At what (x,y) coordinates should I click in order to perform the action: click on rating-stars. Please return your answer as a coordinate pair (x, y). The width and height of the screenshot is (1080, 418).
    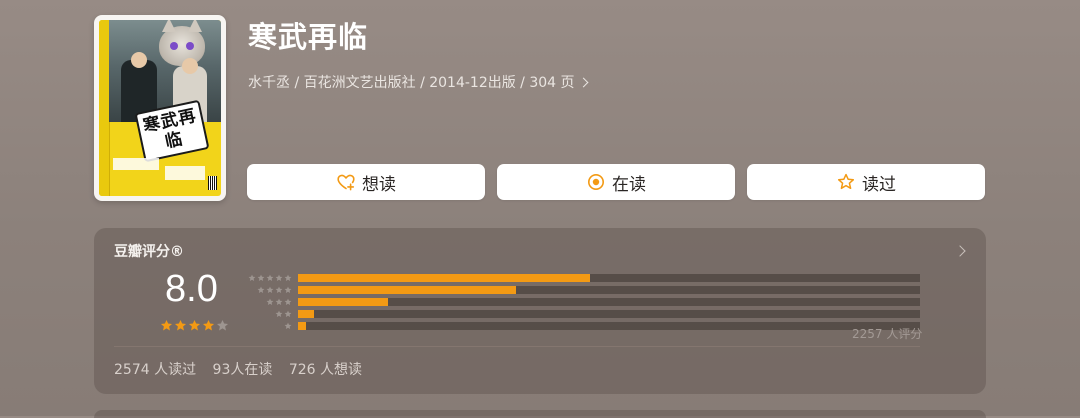
    Looking at the image, I should click on (195, 325).